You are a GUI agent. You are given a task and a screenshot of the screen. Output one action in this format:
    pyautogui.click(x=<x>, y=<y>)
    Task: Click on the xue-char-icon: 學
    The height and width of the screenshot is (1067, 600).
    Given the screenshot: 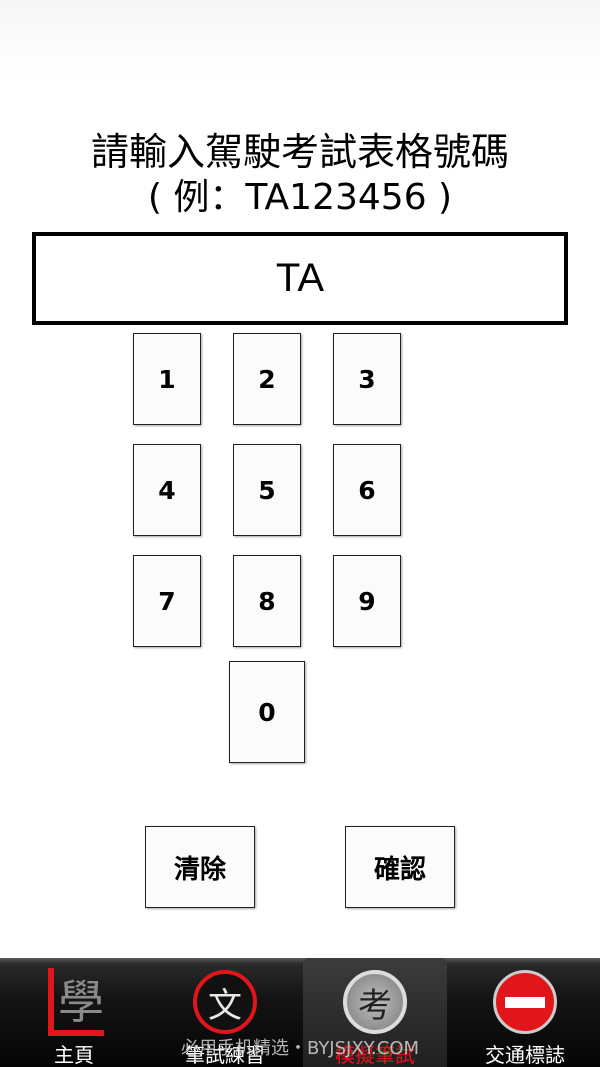 What is the action you would take?
    pyautogui.click(x=76, y=1002)
    